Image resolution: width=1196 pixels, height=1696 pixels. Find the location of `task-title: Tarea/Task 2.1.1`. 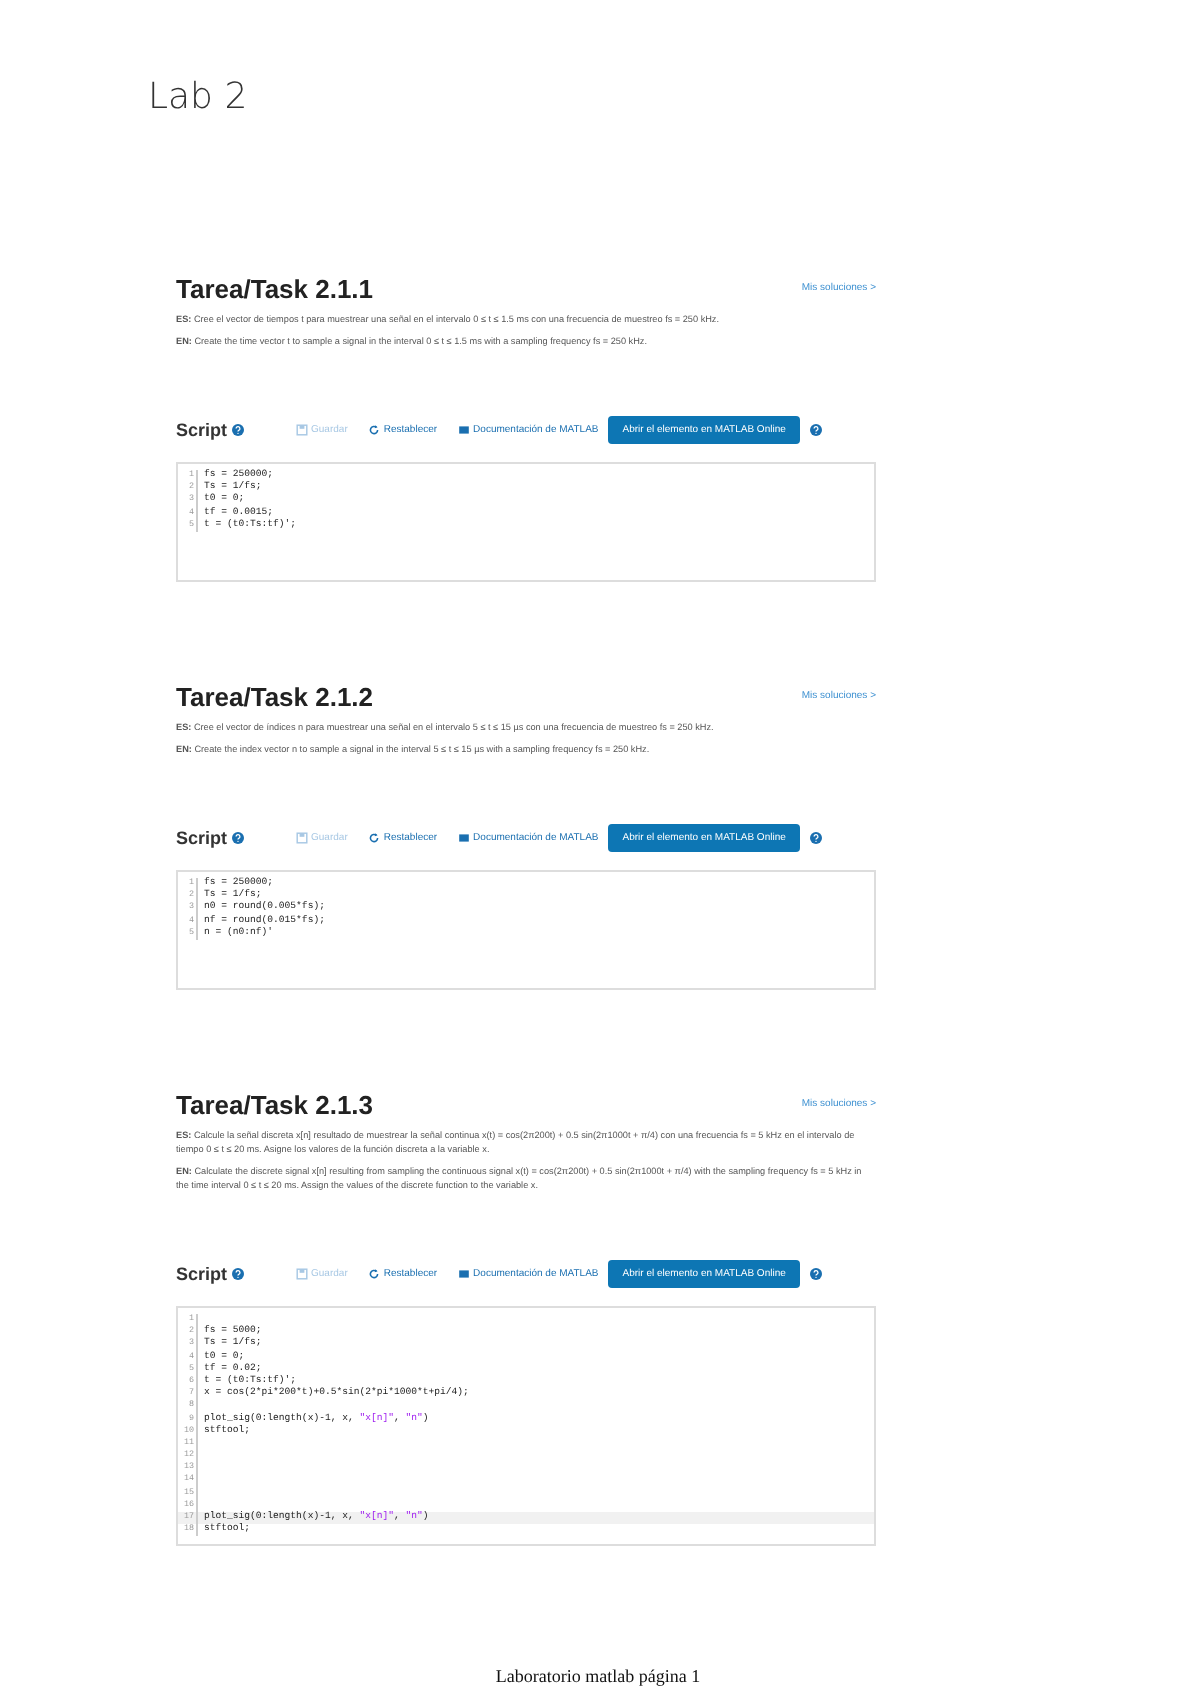

task-title: Tarea/Task 2.1.1 is located at coordinates (275, 289).